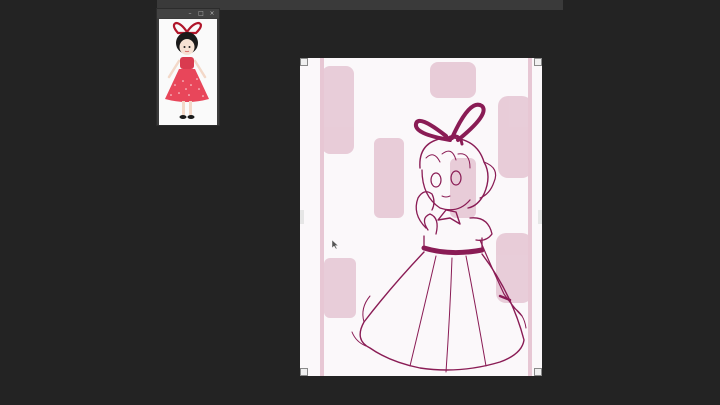 The height and width of the screenshot is (405, 720). What do you see at coordinates (540, 217) in the screenshot?
I see `transform-handle-right` at bounding box center [540, 217].